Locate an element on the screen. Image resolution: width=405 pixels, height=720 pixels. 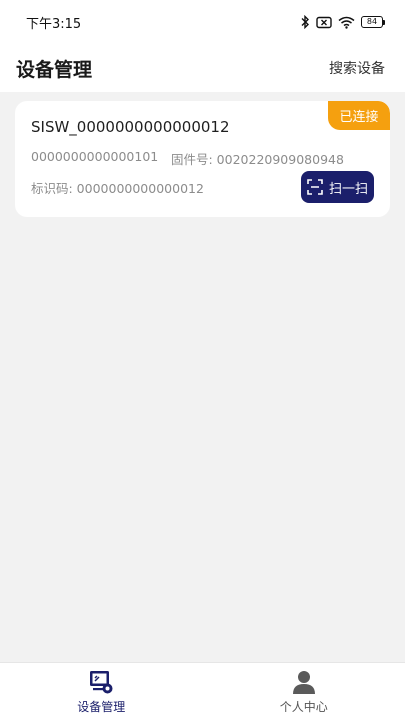
status-icons: 84 is located at coordinates (342, 22).